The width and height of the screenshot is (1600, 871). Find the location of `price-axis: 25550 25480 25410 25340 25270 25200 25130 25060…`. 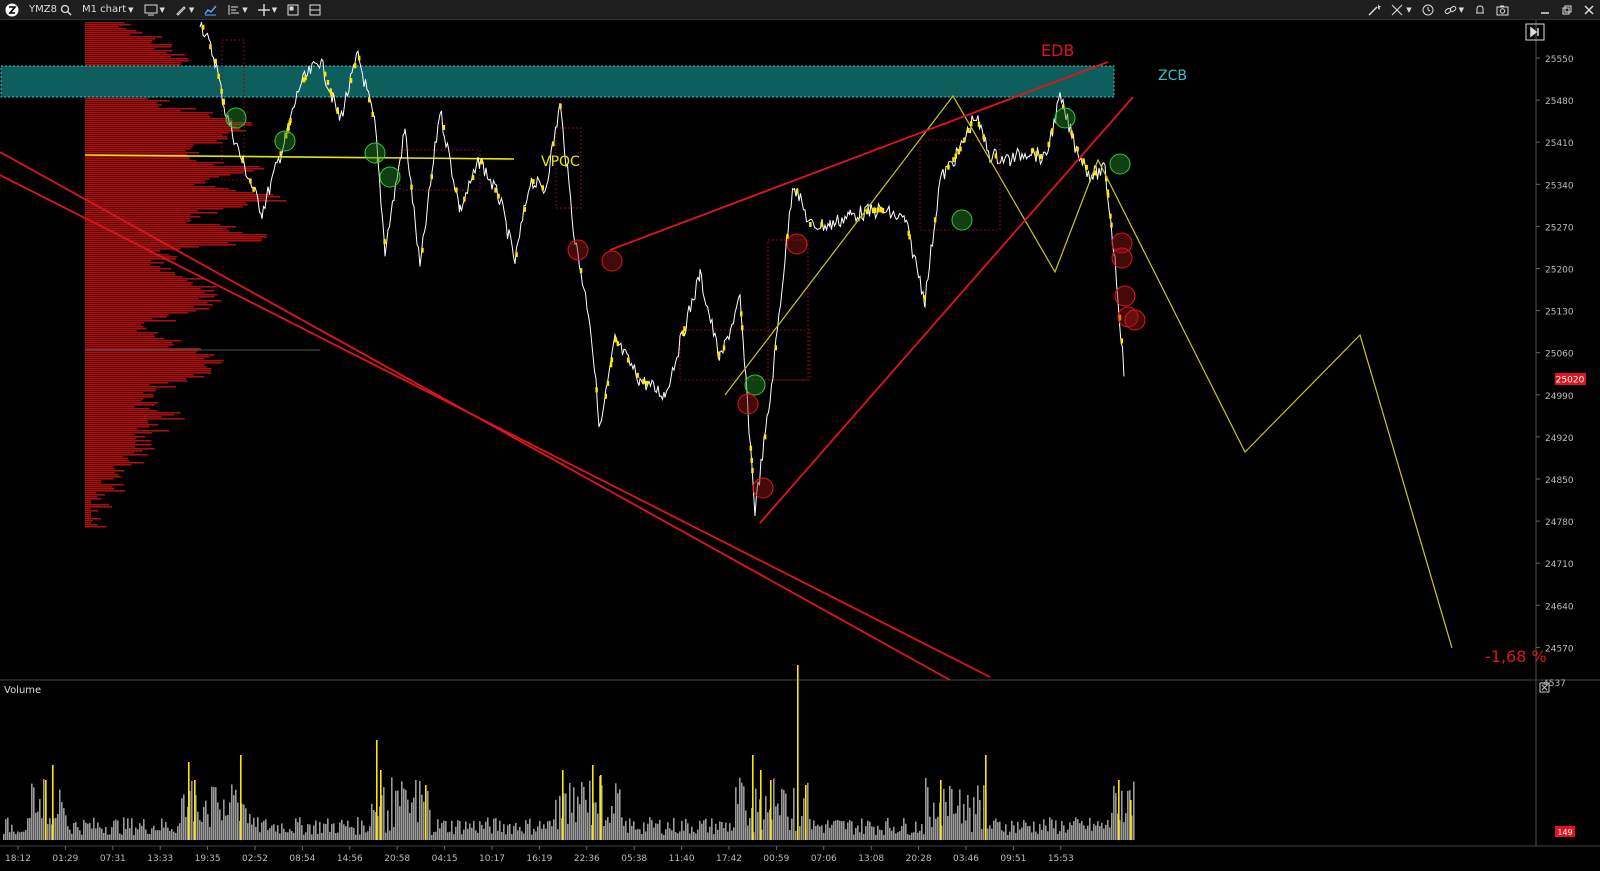

price-axis: 25550 25480 25410 25340 25270 25200 25130 25060… is located at coordinates (1555, 354).